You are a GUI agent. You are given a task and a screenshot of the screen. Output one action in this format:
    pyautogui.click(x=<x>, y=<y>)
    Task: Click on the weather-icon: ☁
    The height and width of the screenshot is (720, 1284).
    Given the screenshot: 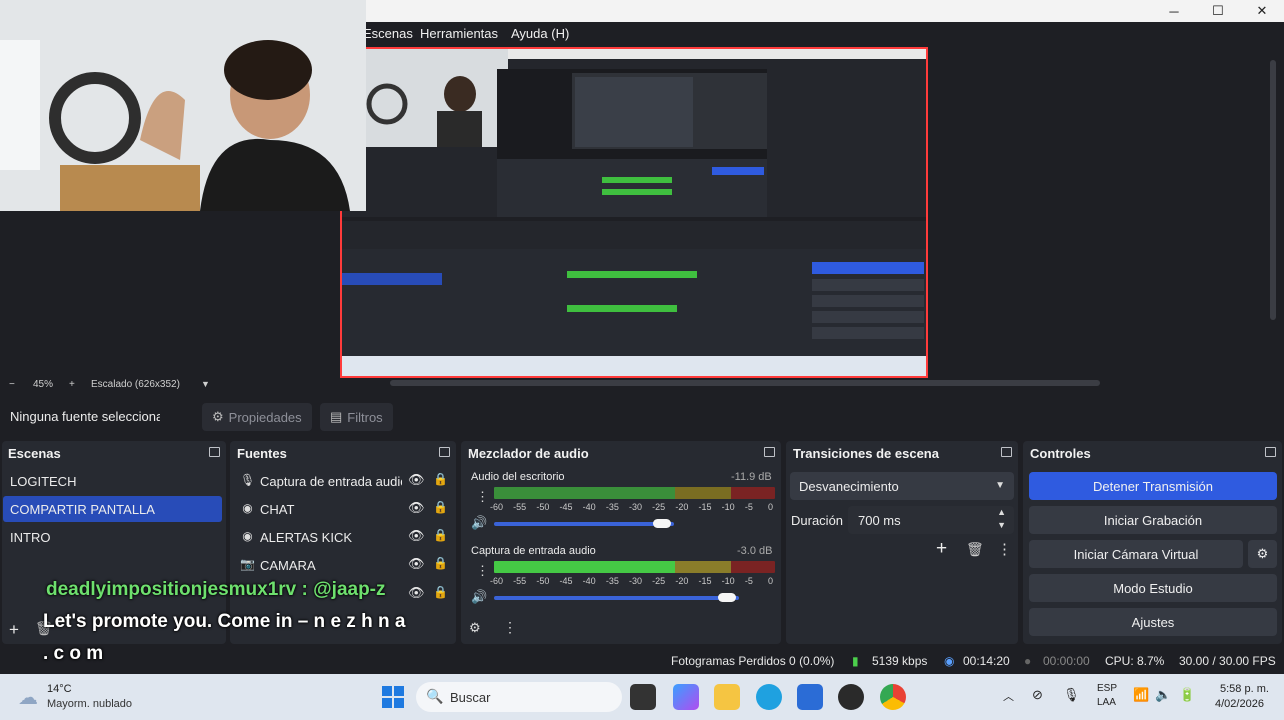 What is the action you would take?
    pyautogui.click(x=28, y=697)
    